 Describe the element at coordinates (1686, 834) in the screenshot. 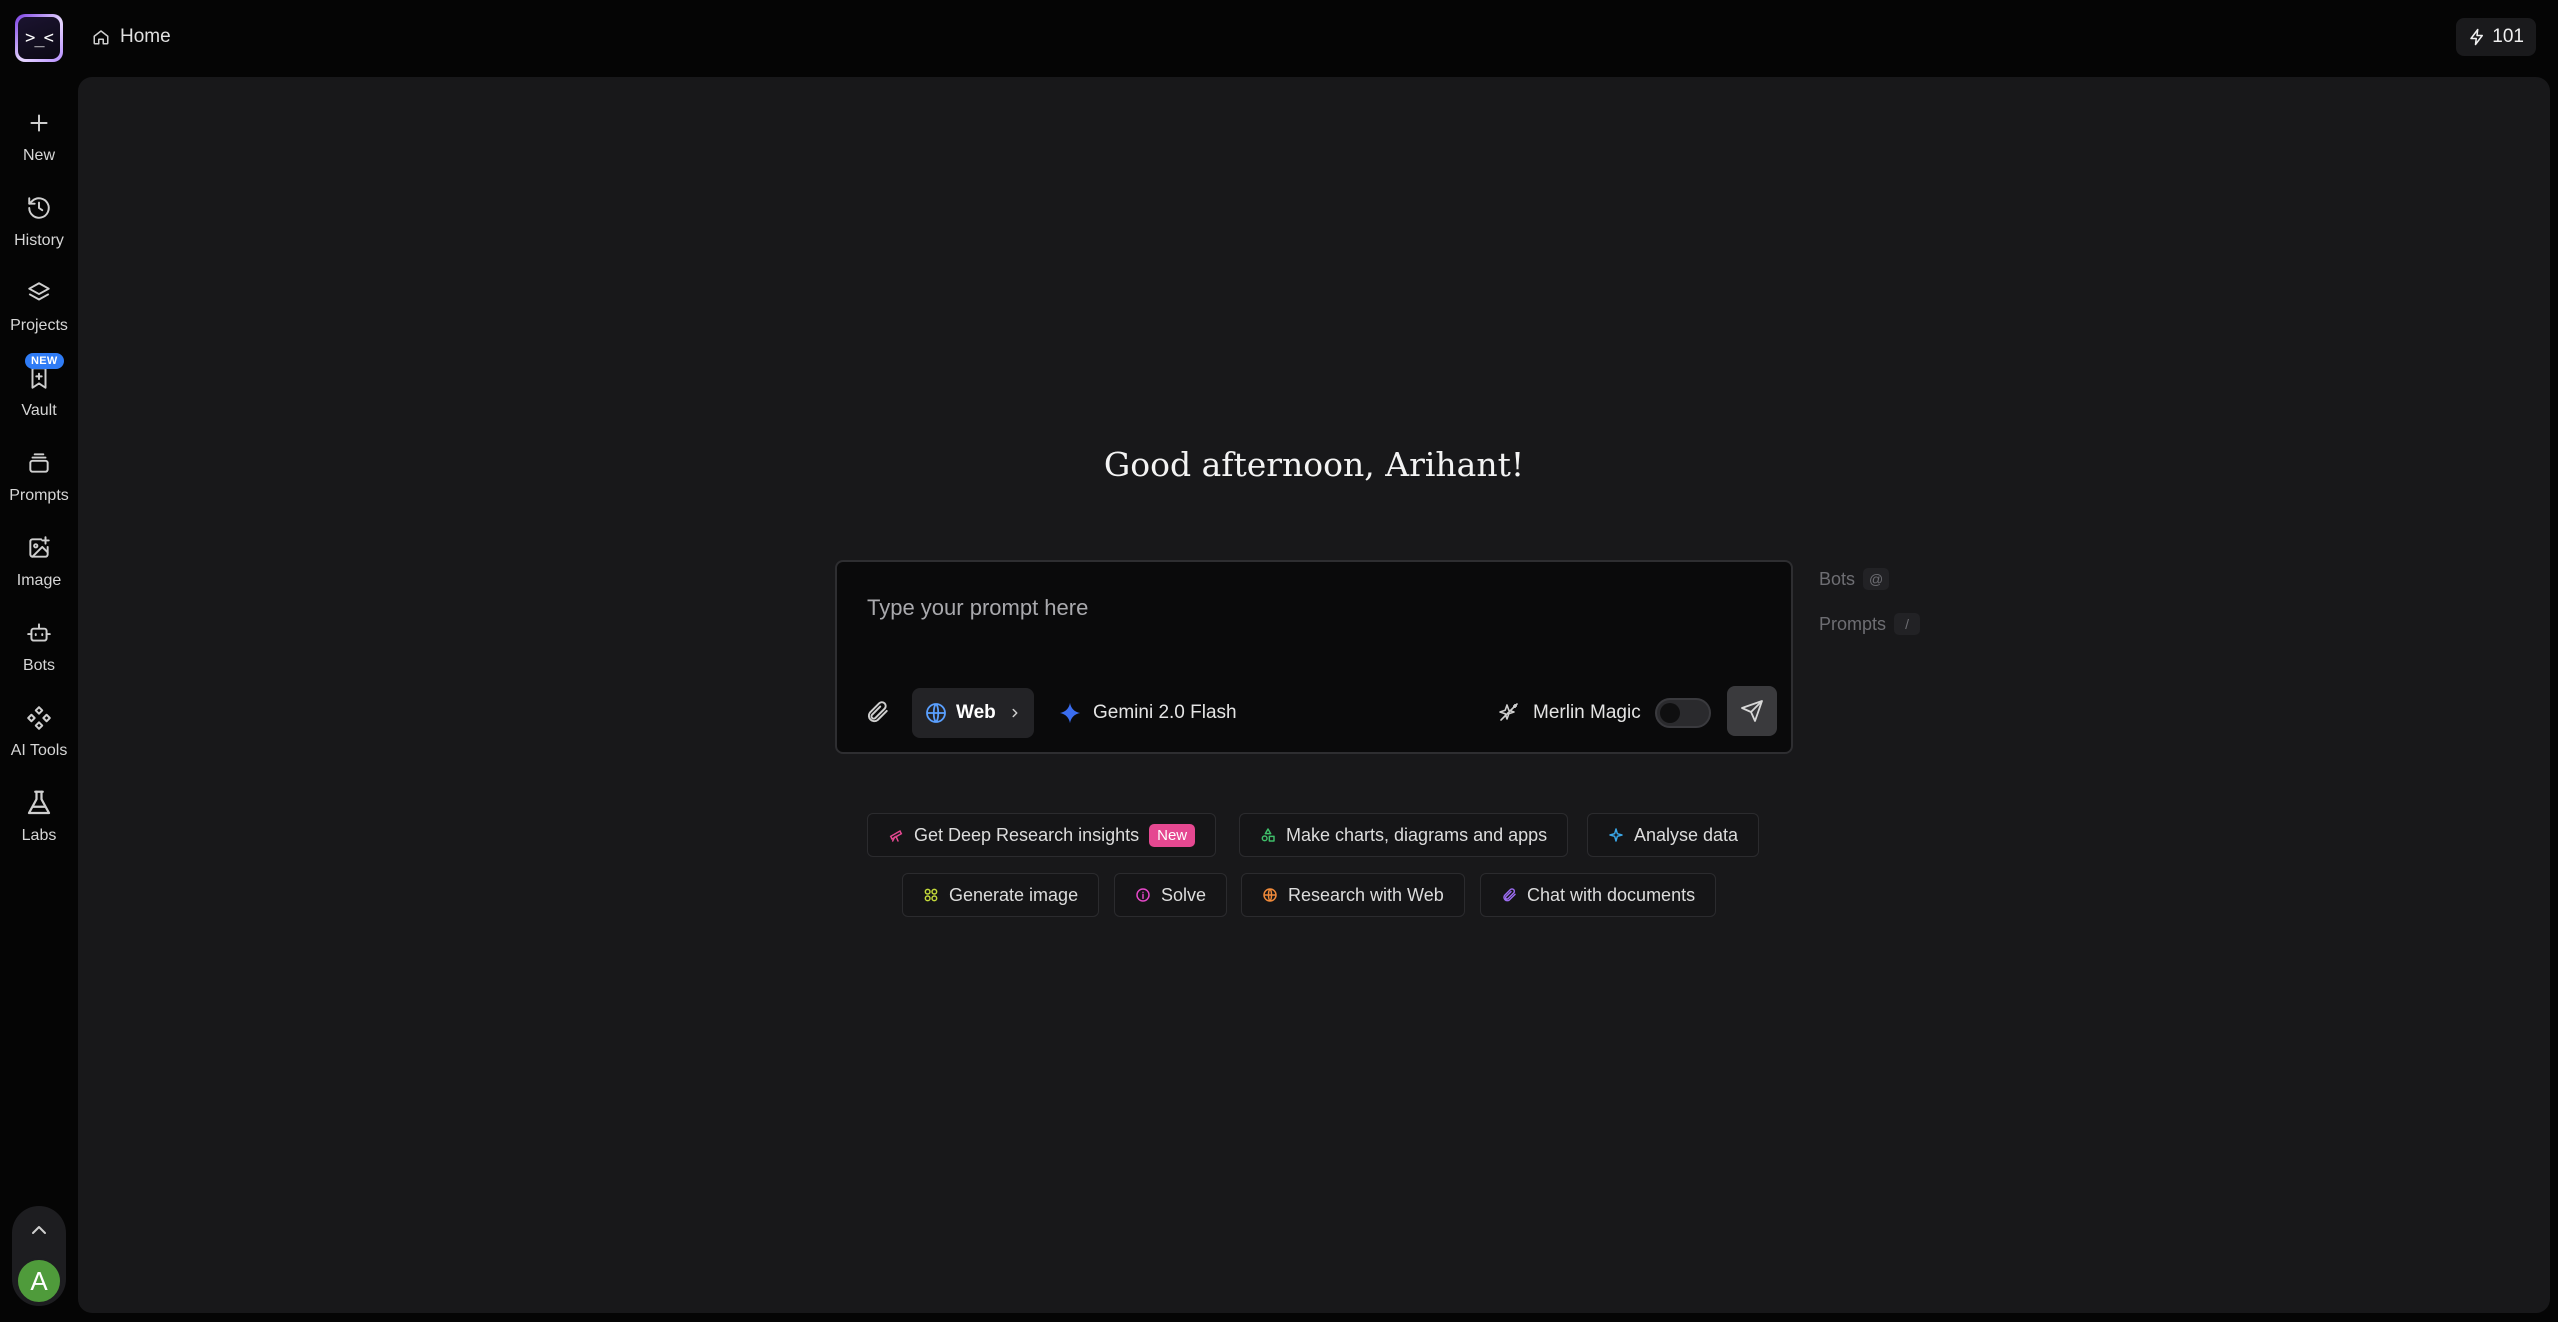

I see `suggestion-label: Analyse data` at that location.